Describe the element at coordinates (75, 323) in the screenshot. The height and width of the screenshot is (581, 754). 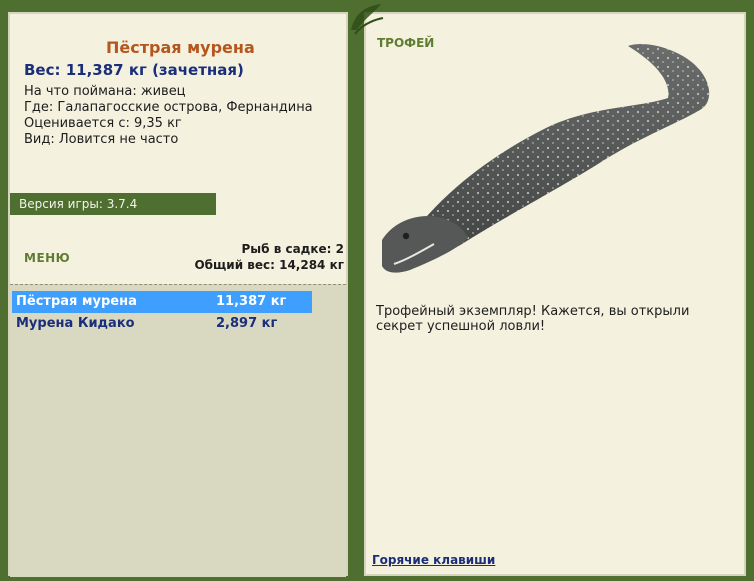
I see `catch-item-name: Мурена Кидако` at that location.